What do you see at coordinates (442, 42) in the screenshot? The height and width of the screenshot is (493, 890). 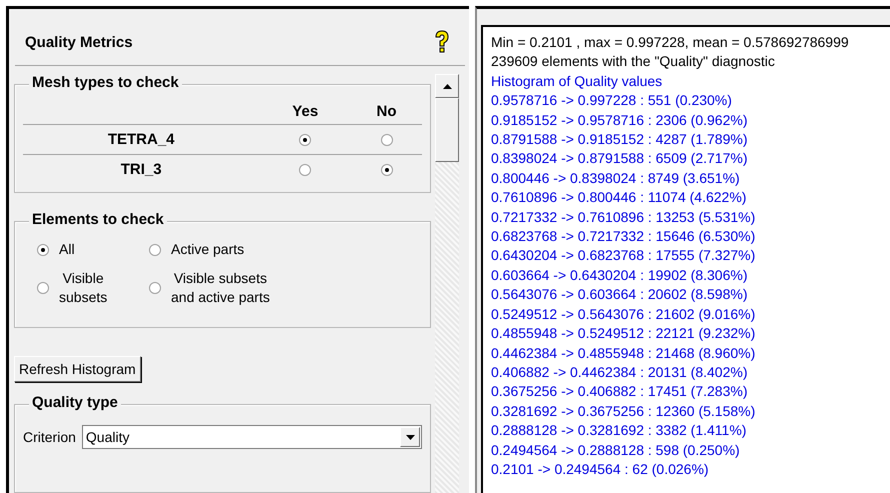 I see `help-icon` at bounding box center [442, 42].